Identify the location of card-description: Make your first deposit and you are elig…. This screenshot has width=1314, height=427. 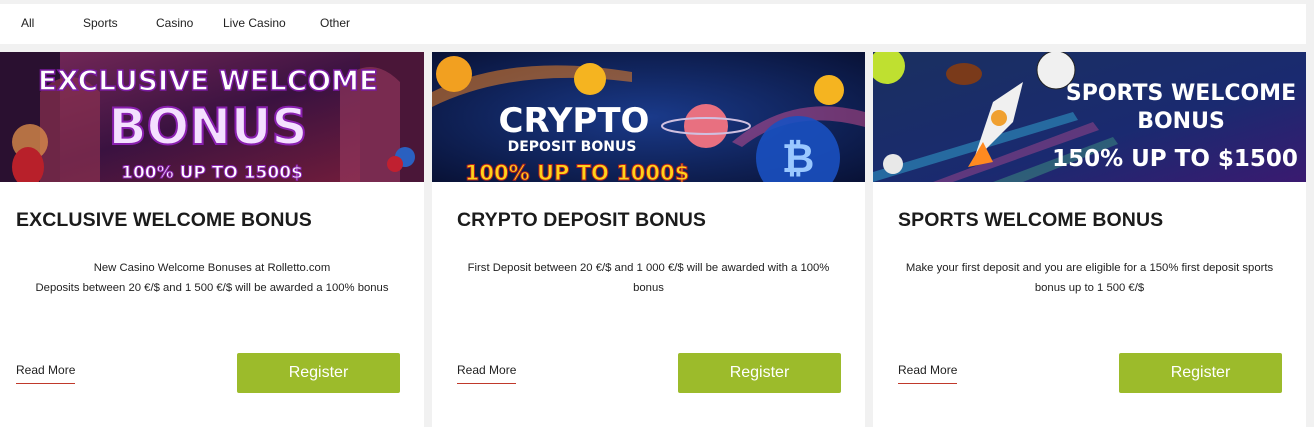
(1089, 278).